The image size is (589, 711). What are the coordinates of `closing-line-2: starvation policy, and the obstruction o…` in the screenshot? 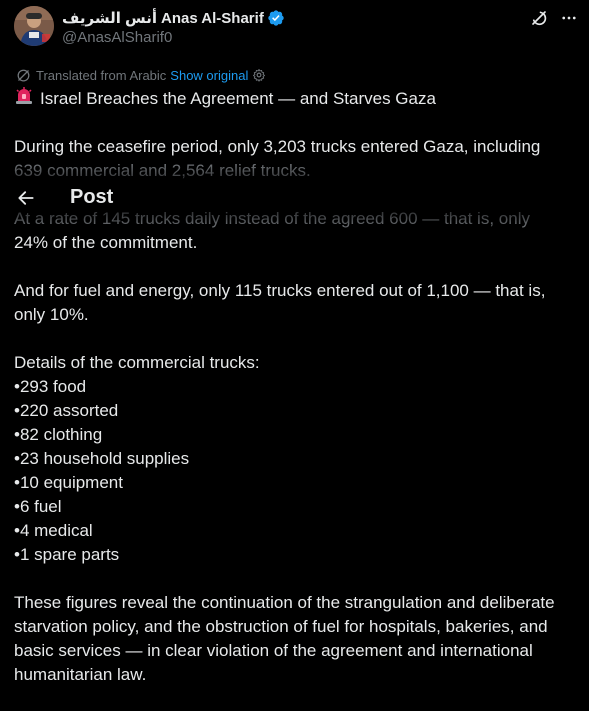 It's located at (281, 626).